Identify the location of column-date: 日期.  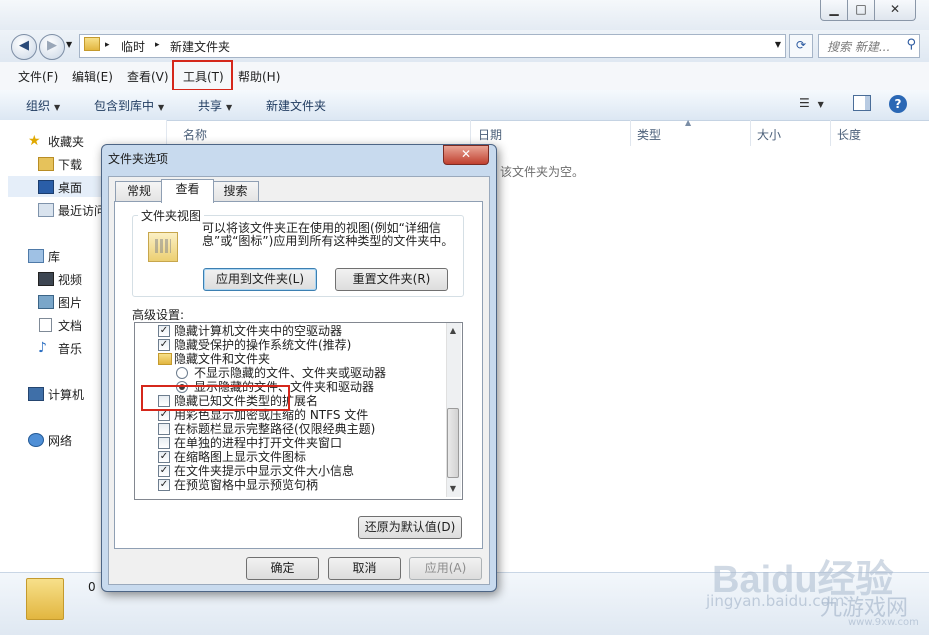
(490, 134).